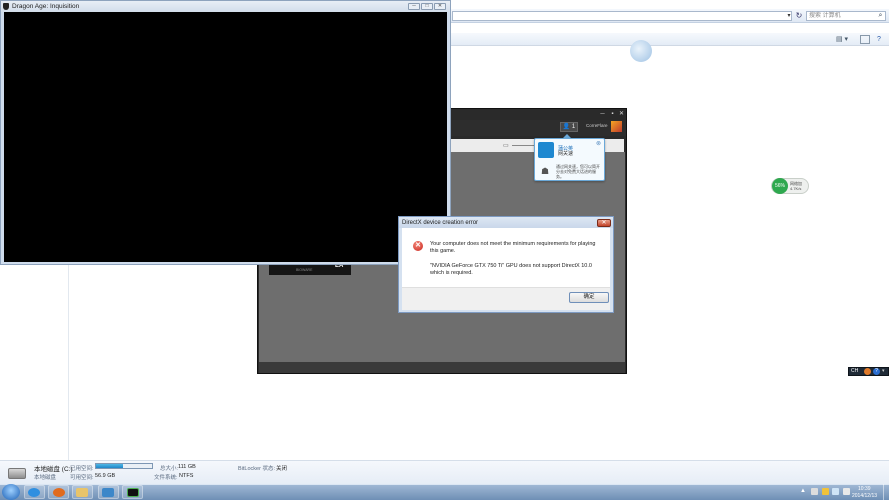  I want to click on ok-button: 确定, so click(589, 297).